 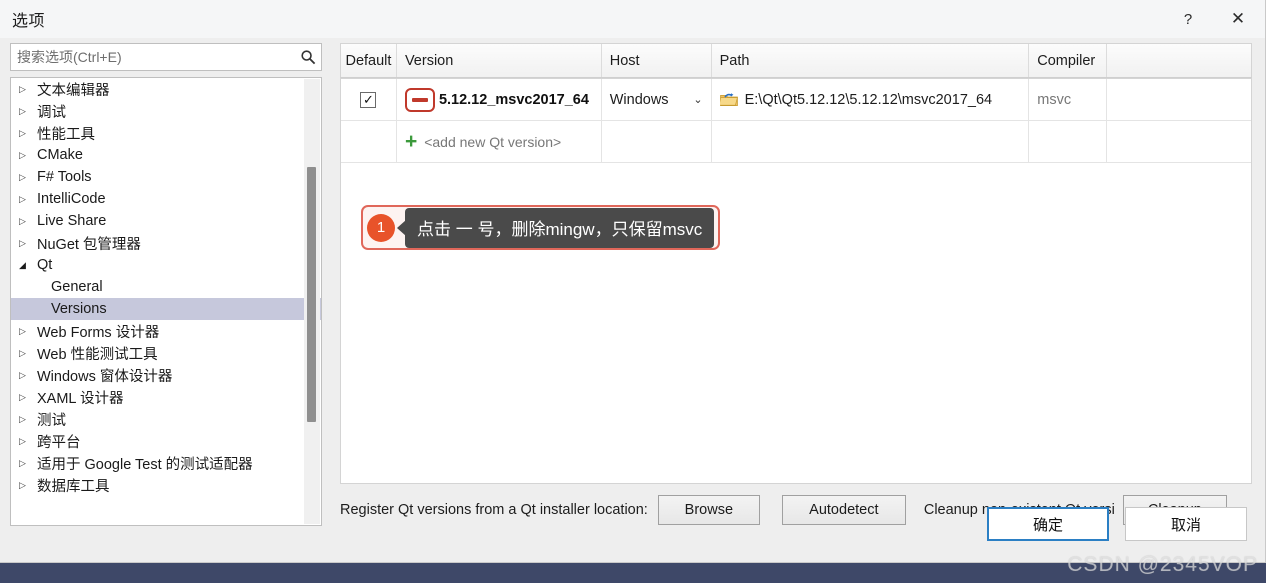 What do you see at coordinates (153, 57) in the screenshot?
I see `search-input` at bounding box center [153, 57].